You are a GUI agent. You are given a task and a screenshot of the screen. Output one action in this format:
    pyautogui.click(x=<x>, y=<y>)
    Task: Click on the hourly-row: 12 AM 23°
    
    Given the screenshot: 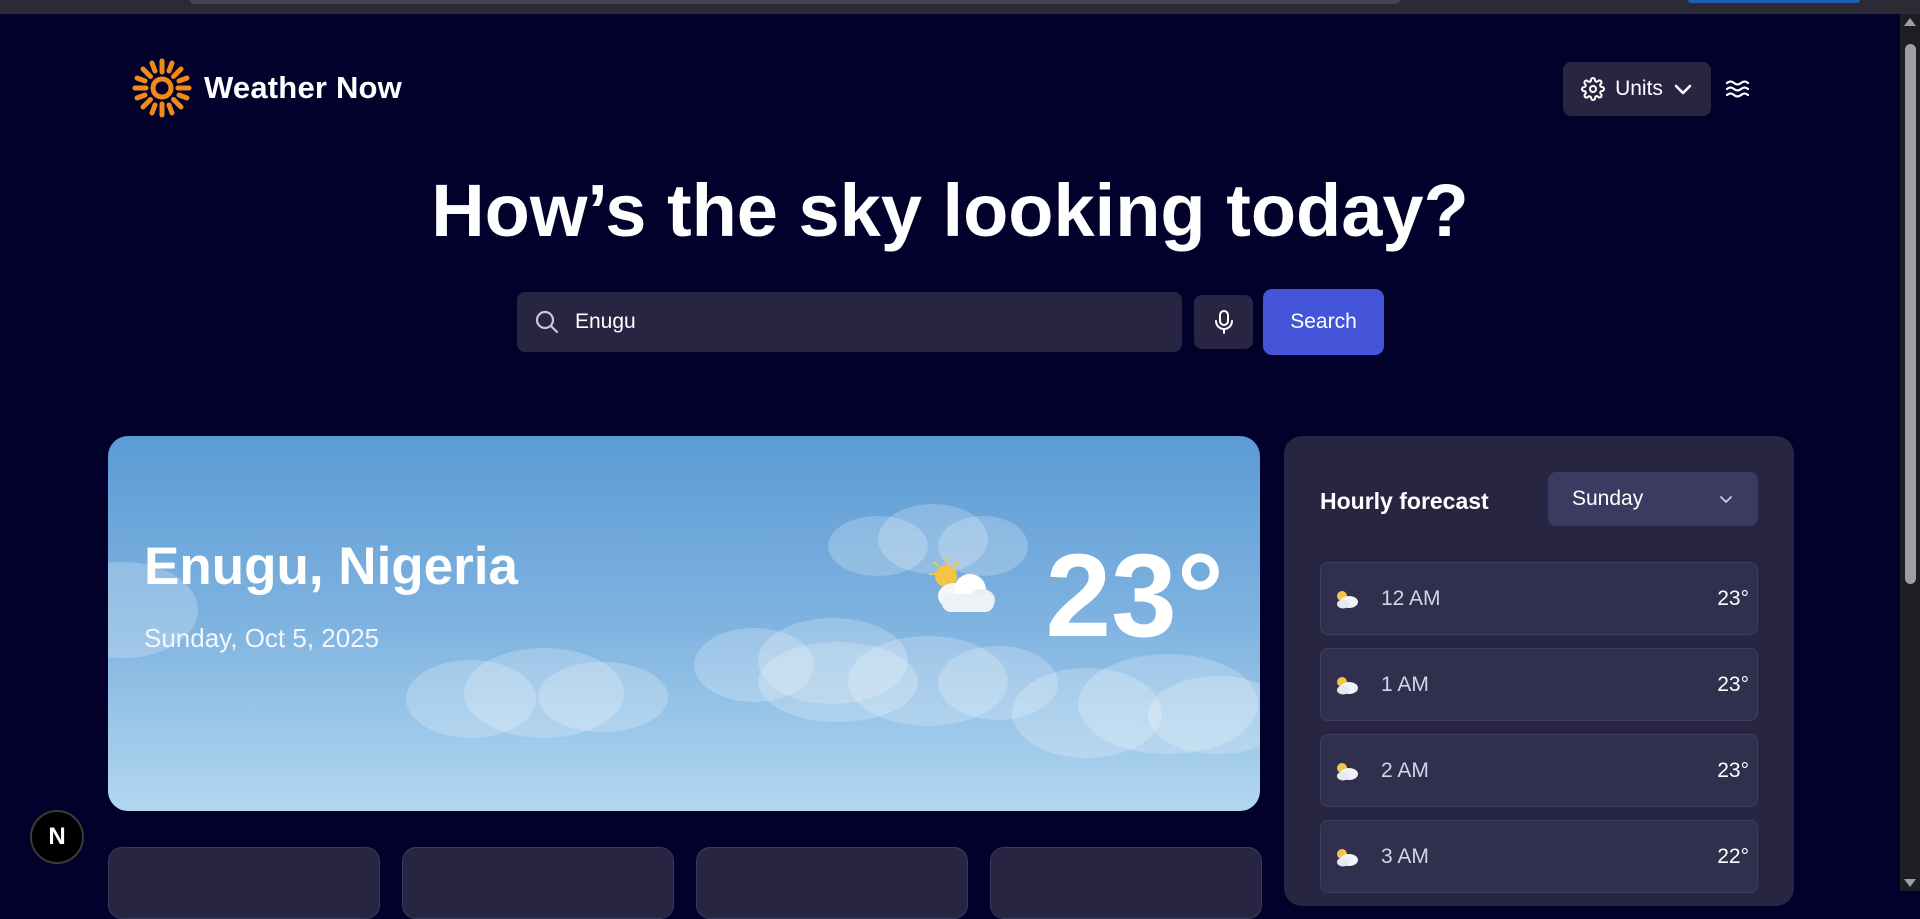 What is the action you would take?
    pyautogui.click(x=1539, y=598)
    